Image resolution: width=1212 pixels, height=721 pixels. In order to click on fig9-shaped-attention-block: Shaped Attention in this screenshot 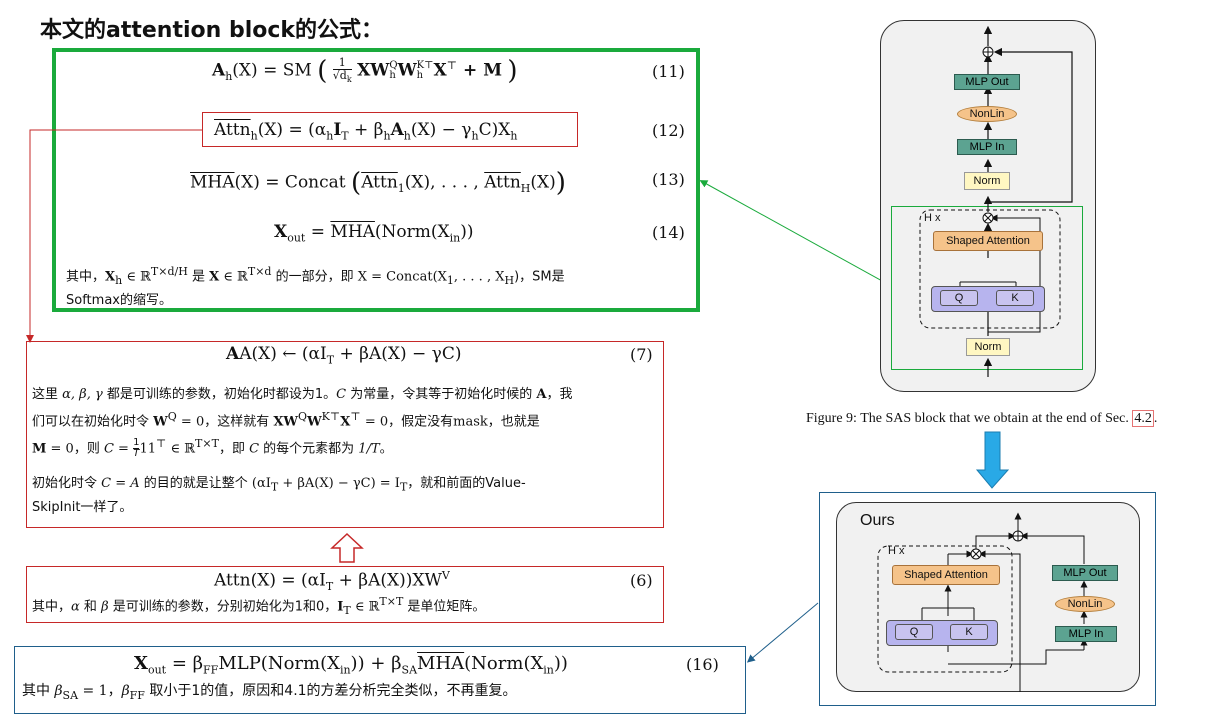, I will do `click(988, 241)`.